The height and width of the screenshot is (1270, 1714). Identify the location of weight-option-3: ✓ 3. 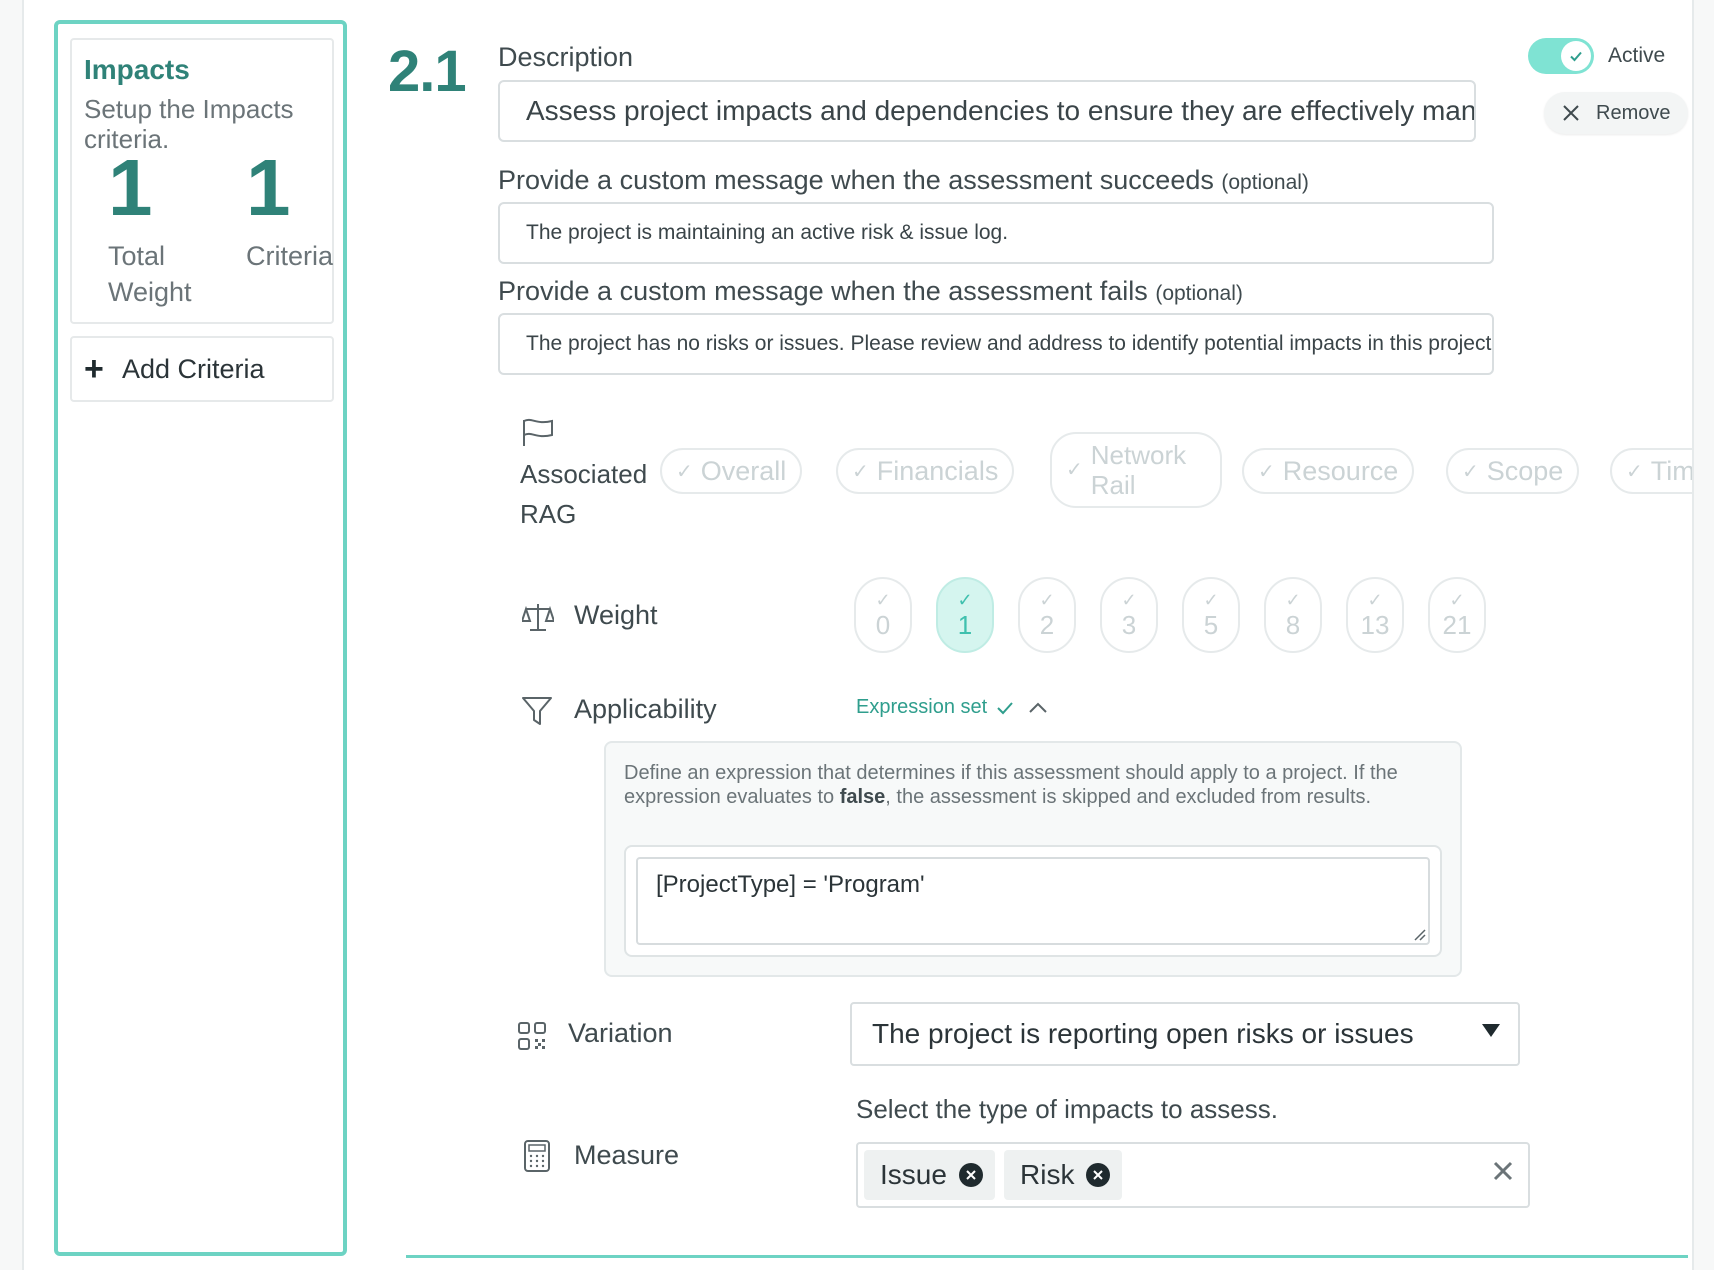
(1129, 615).